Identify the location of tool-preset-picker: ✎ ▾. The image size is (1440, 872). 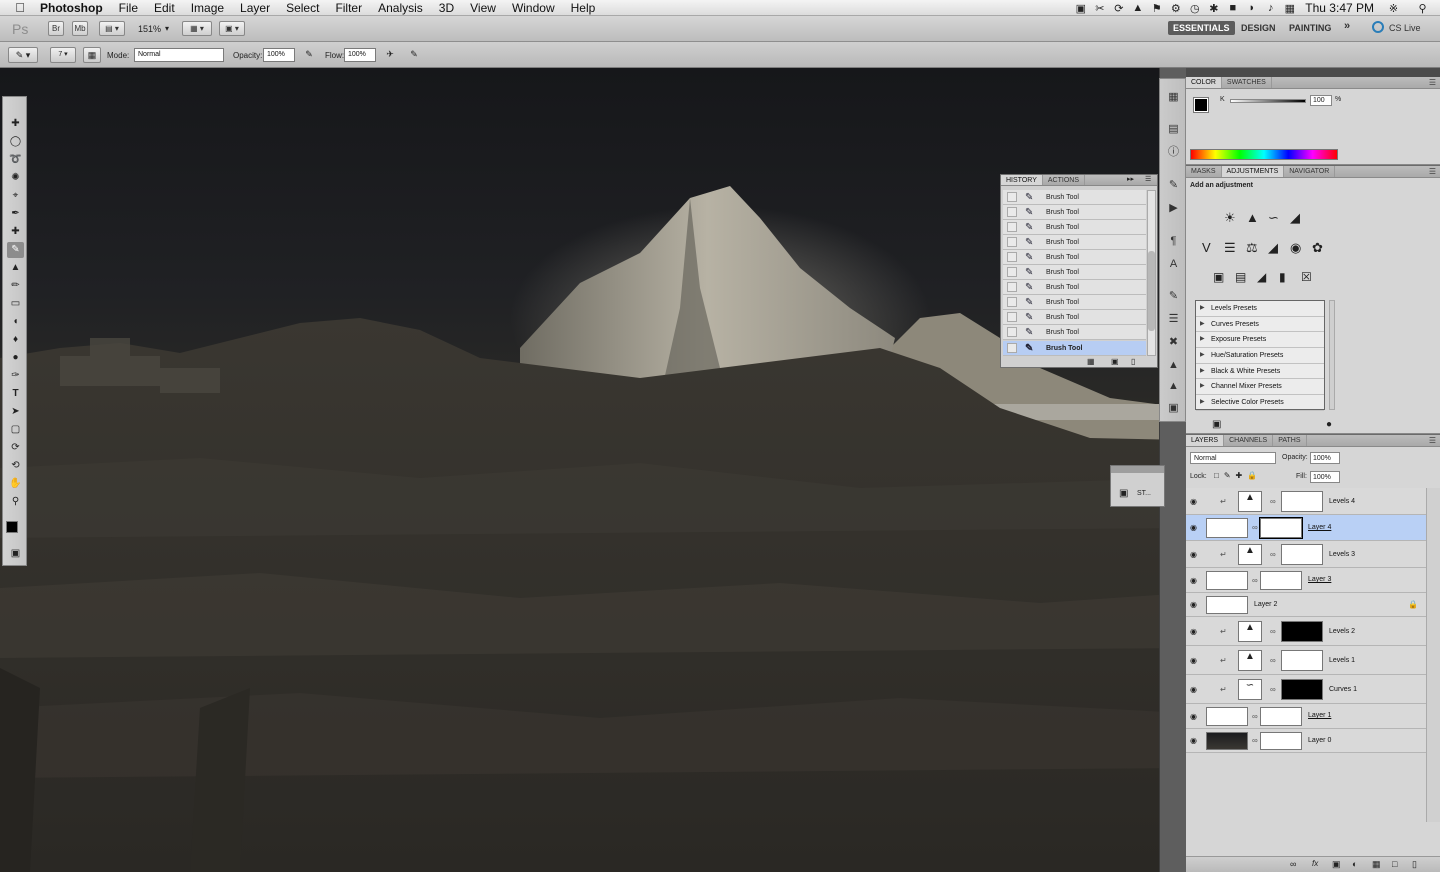
(23, 55).